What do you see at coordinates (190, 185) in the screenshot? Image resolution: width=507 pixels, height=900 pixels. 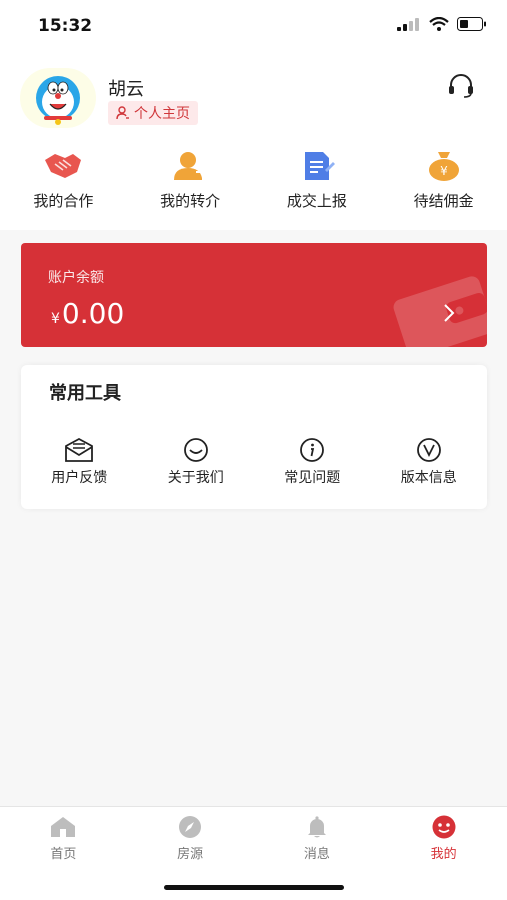 I see `quick-my-referral: 我的转介` at bounding box center [190, 185].